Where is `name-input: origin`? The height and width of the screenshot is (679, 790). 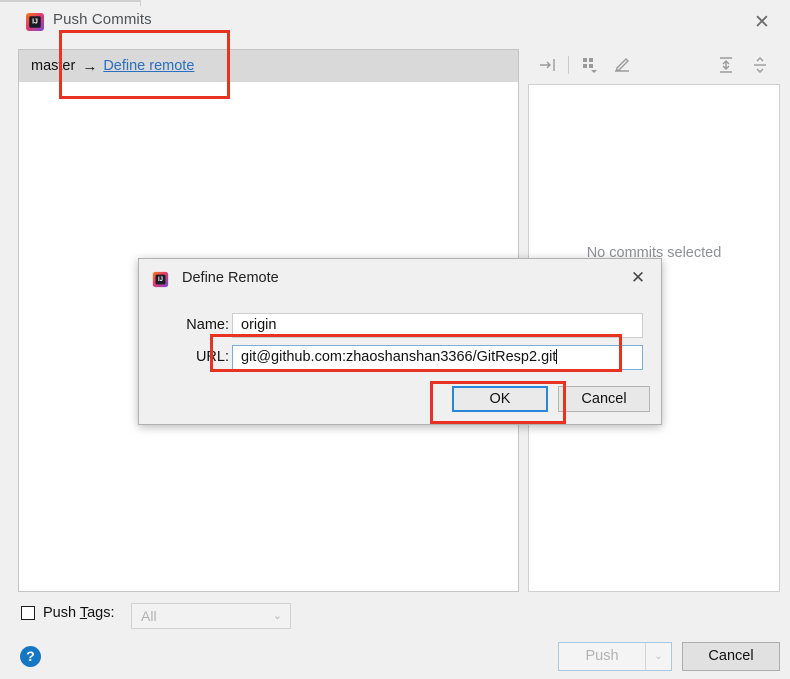
name-input: origin is located at coordinates (437, 325).